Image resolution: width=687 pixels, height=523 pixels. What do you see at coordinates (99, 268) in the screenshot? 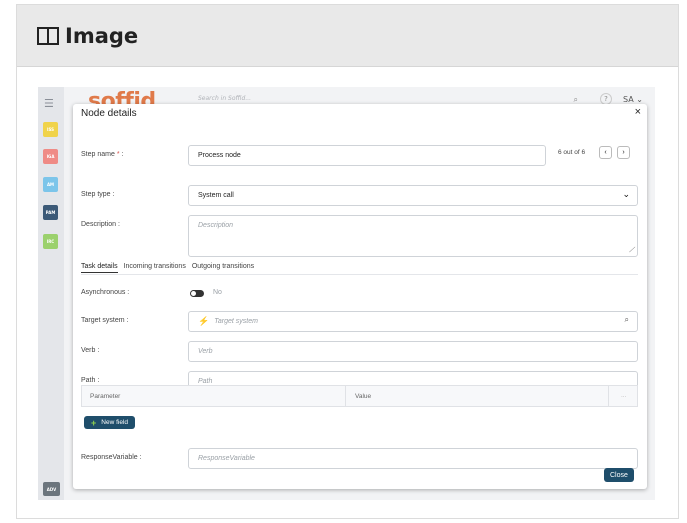
I see `tab-task-details: Task details` at bounding box center [99, 268].